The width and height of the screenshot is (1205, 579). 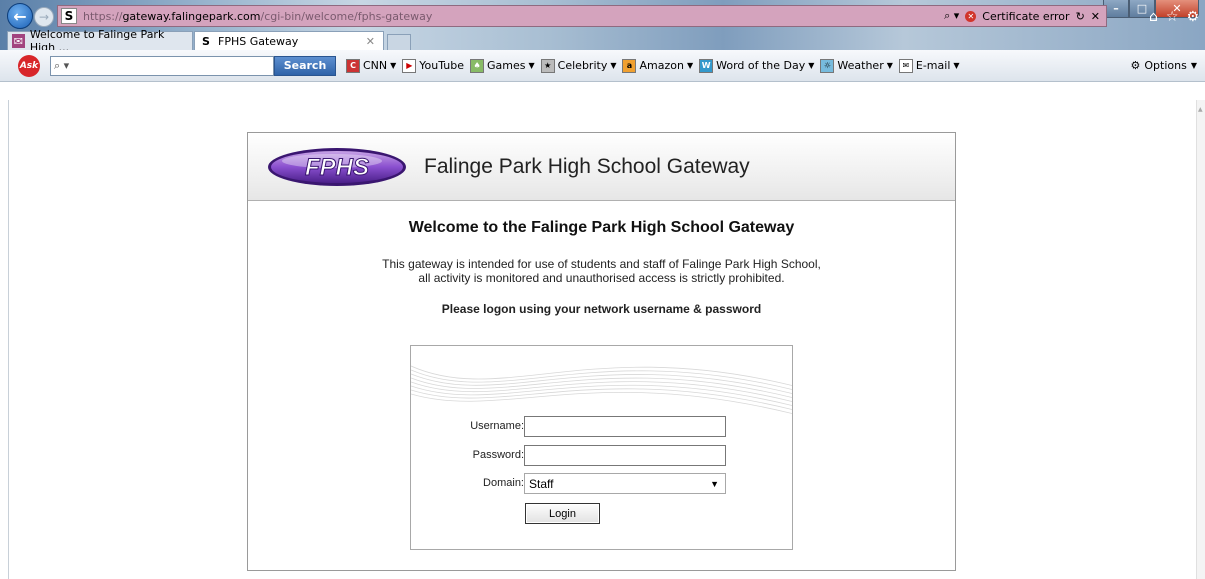 I want to click on options-label: Options, so click(x=1165, y=65).